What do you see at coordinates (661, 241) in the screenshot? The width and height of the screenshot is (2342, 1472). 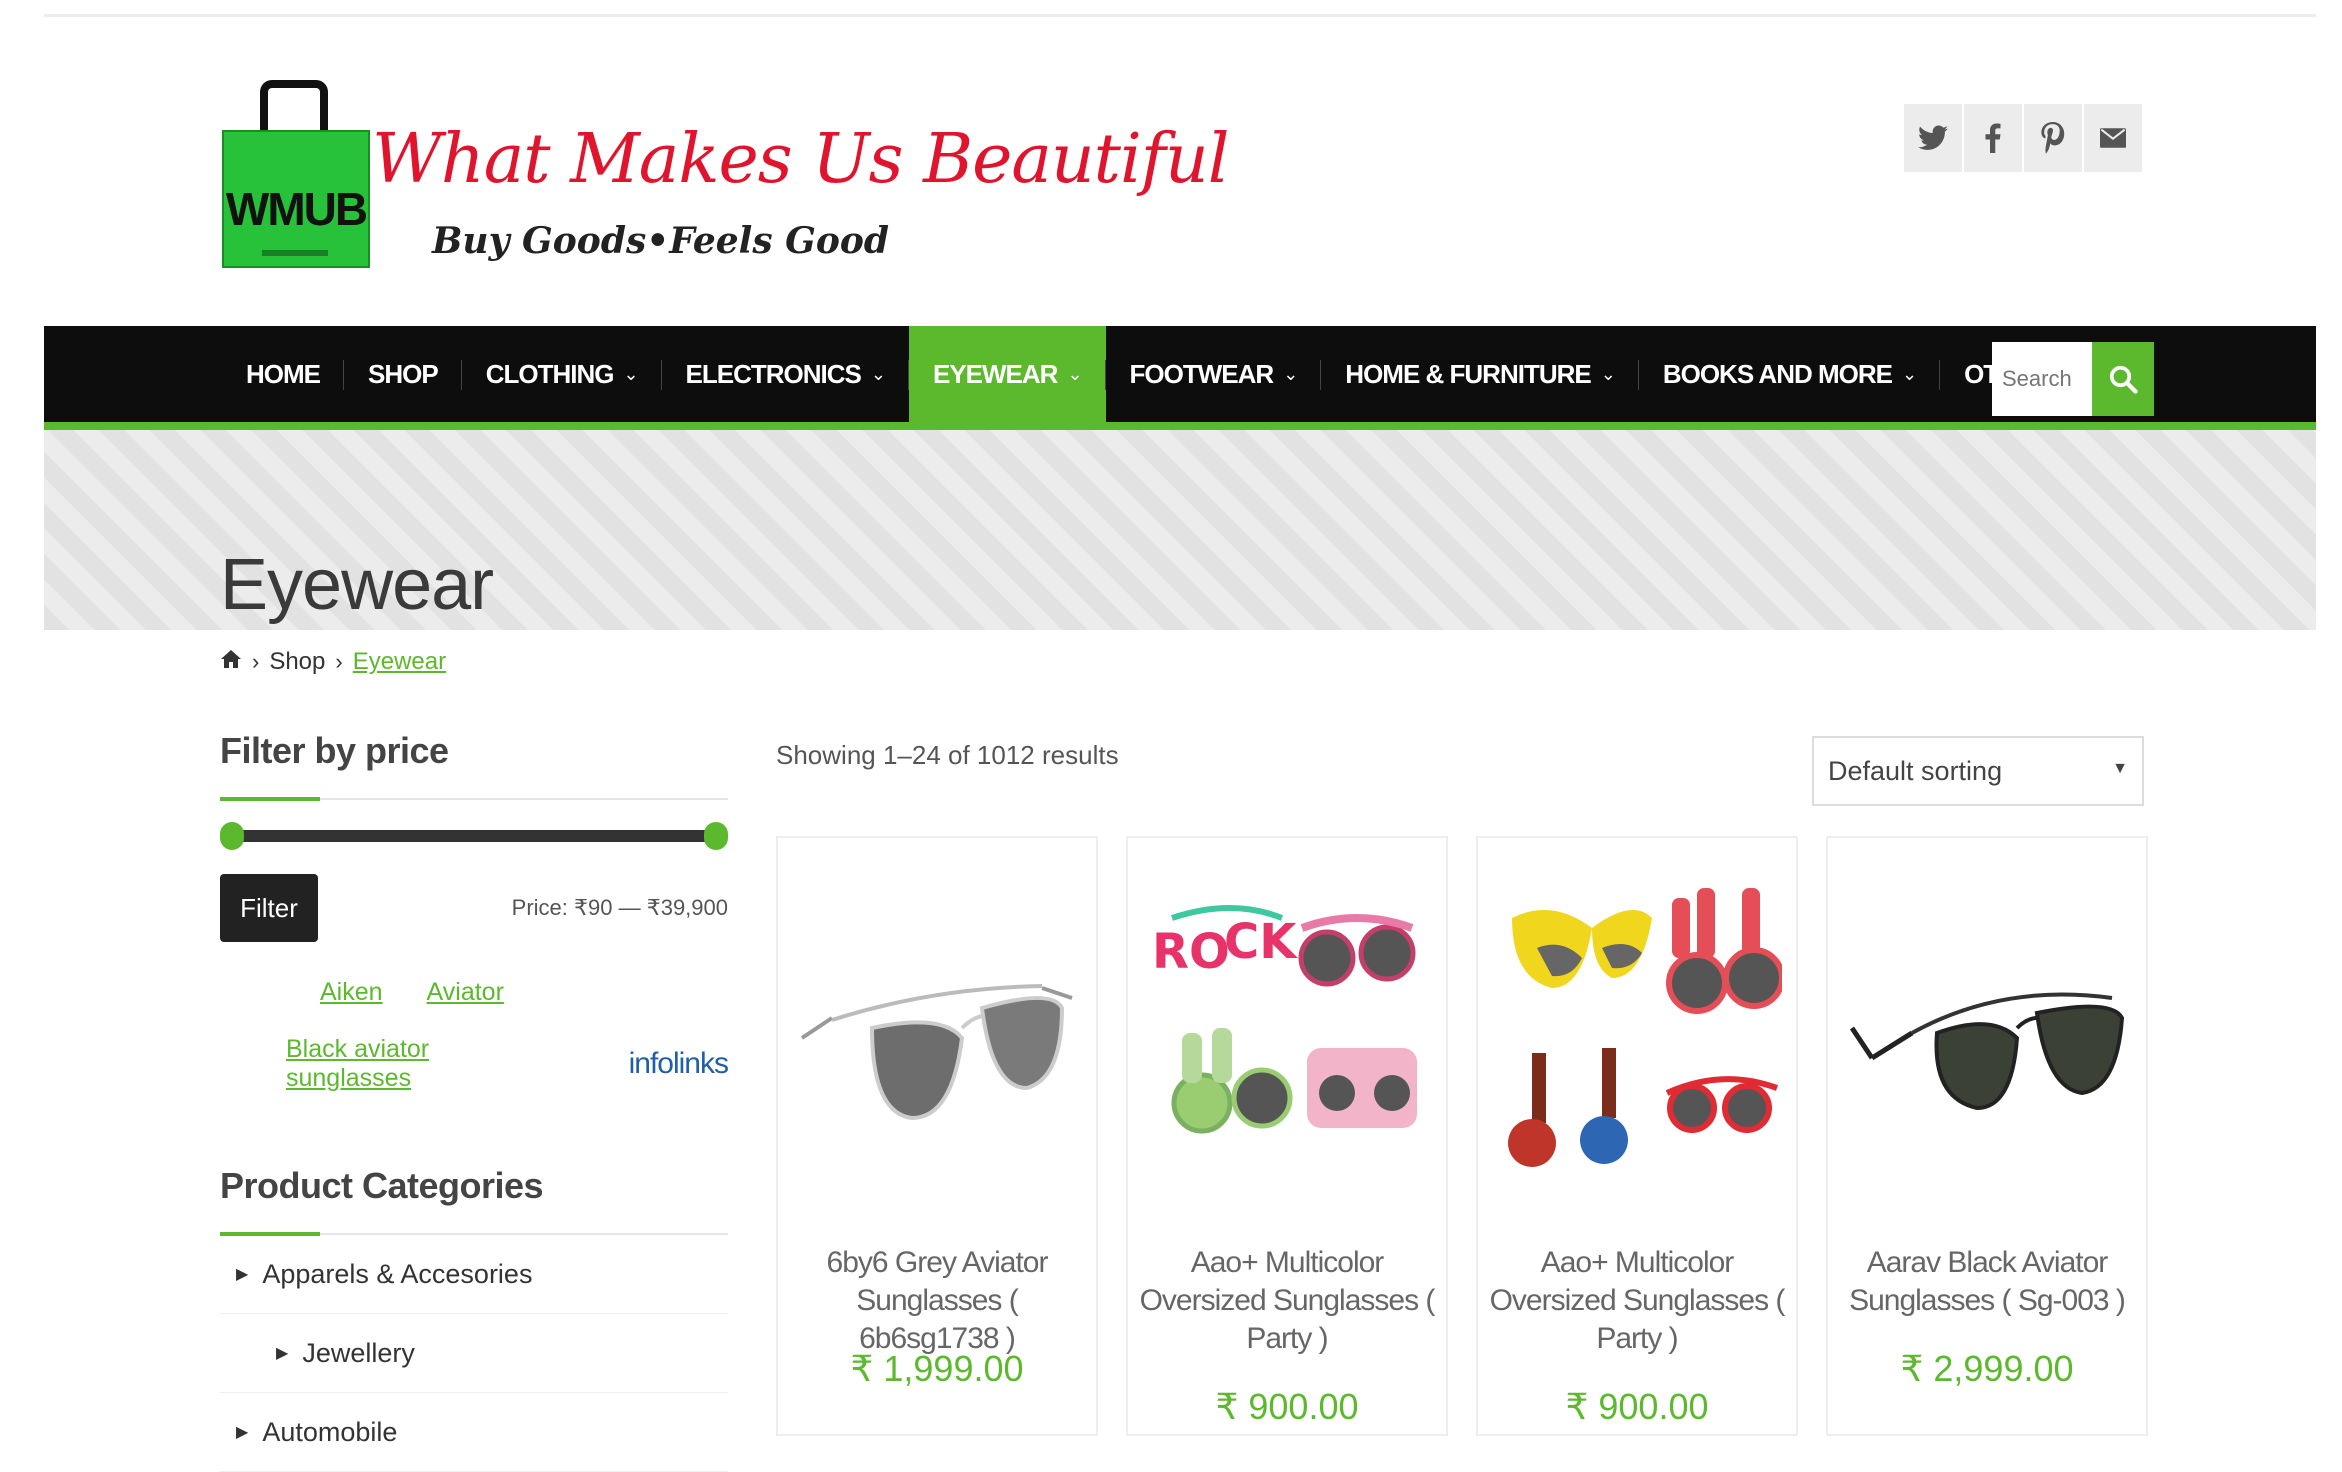 I see `logo-tagline: Buy Goods•Feels Good` at bounding box center [661, 241].